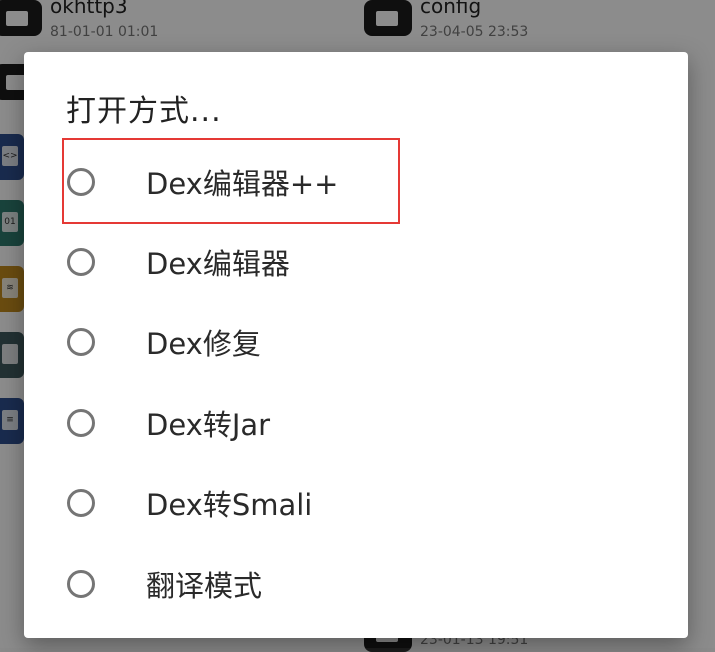  What do you see at coordinates (242, 184) in the screenshot?
I see `option-label: Dex编辑器++` at bounding box center [242, 184].